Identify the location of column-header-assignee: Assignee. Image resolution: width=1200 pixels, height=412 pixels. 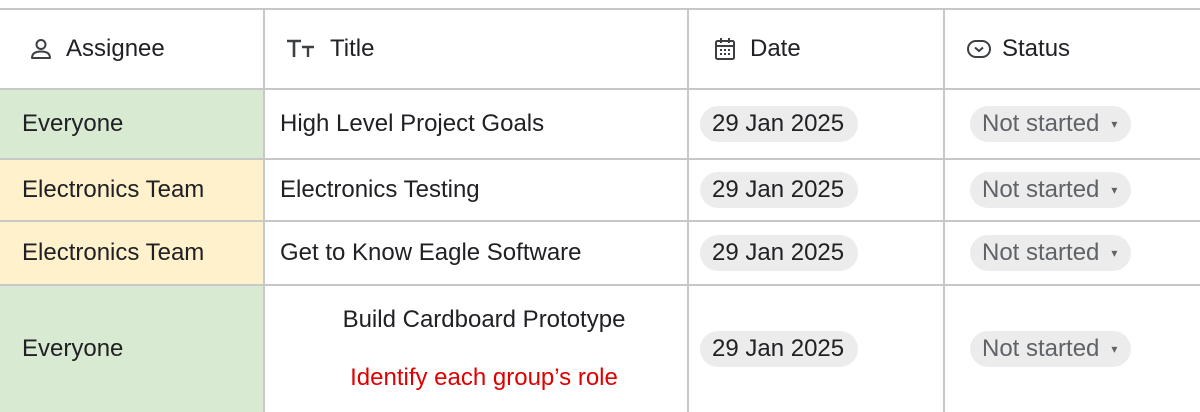
(132, 49).